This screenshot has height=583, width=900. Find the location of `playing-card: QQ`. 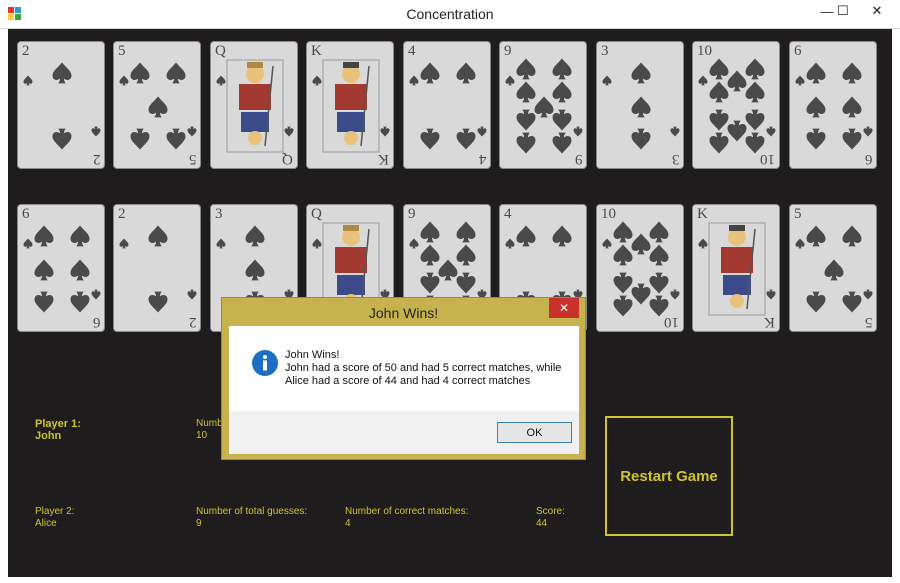

playing-card: QQ is located at coordinates (254, 105).